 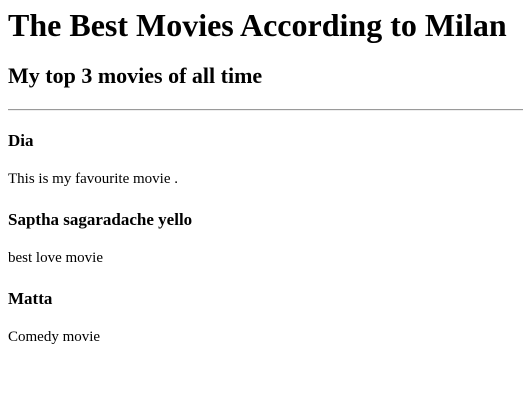 I want to click on movie-item: Saptha sagaradache yello best love movie, so click(x=262, y=238).